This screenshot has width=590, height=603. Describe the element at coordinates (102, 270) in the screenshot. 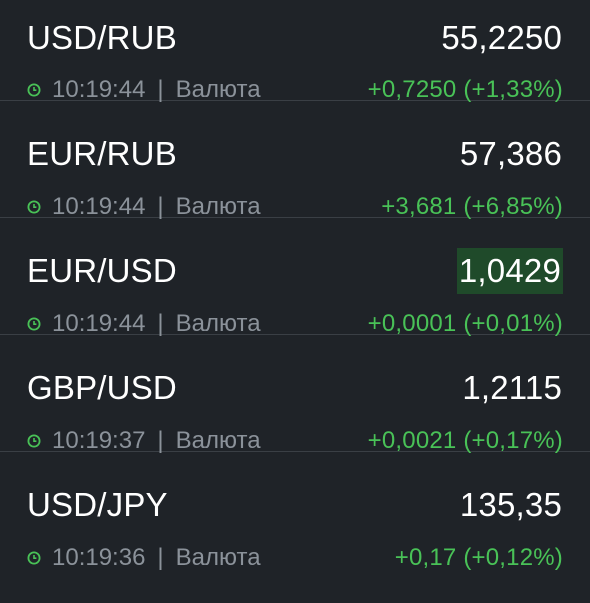

I see `pair-name: EUR/USD` at that location.